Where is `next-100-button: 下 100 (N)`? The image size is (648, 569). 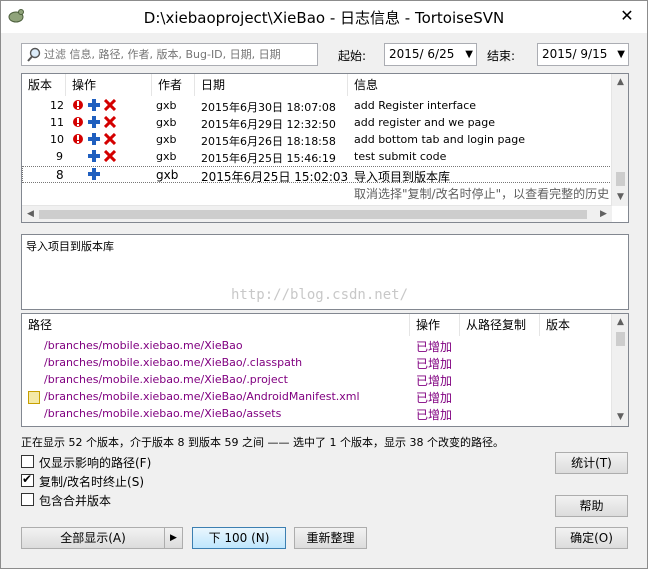 next-100-button: 下 100 (N) is located at coordinates (239, 538).